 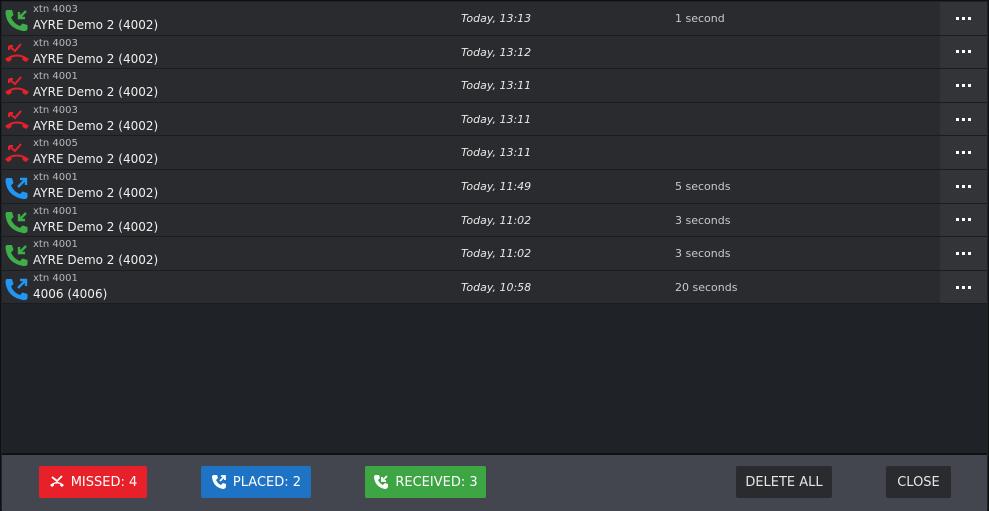 I want to click on call-row: xtn 4003 AYRE Demo 2 (4002) Today, 13:11, so click(x=494, y=119).